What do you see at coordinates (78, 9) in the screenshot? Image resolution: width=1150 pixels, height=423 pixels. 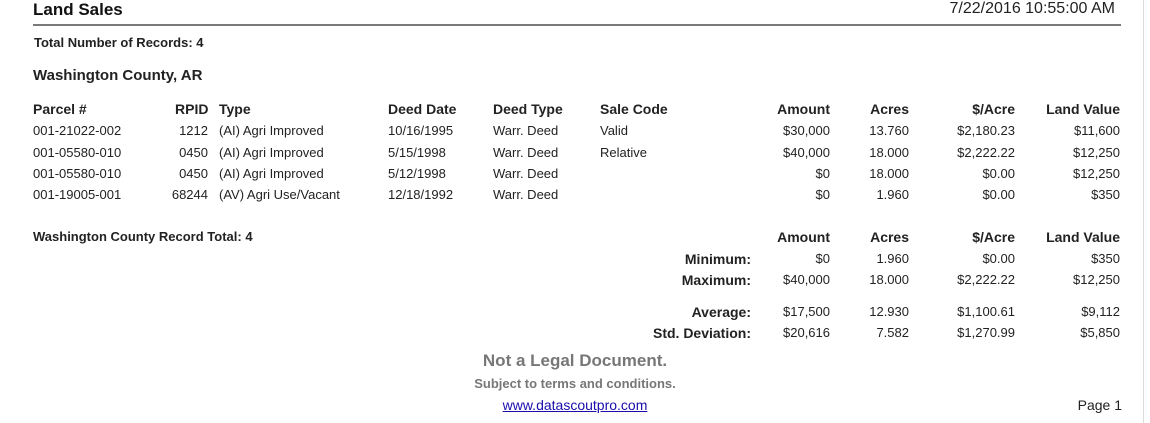 I see `report-title: Land Sales` at bounding box center [78, 9].